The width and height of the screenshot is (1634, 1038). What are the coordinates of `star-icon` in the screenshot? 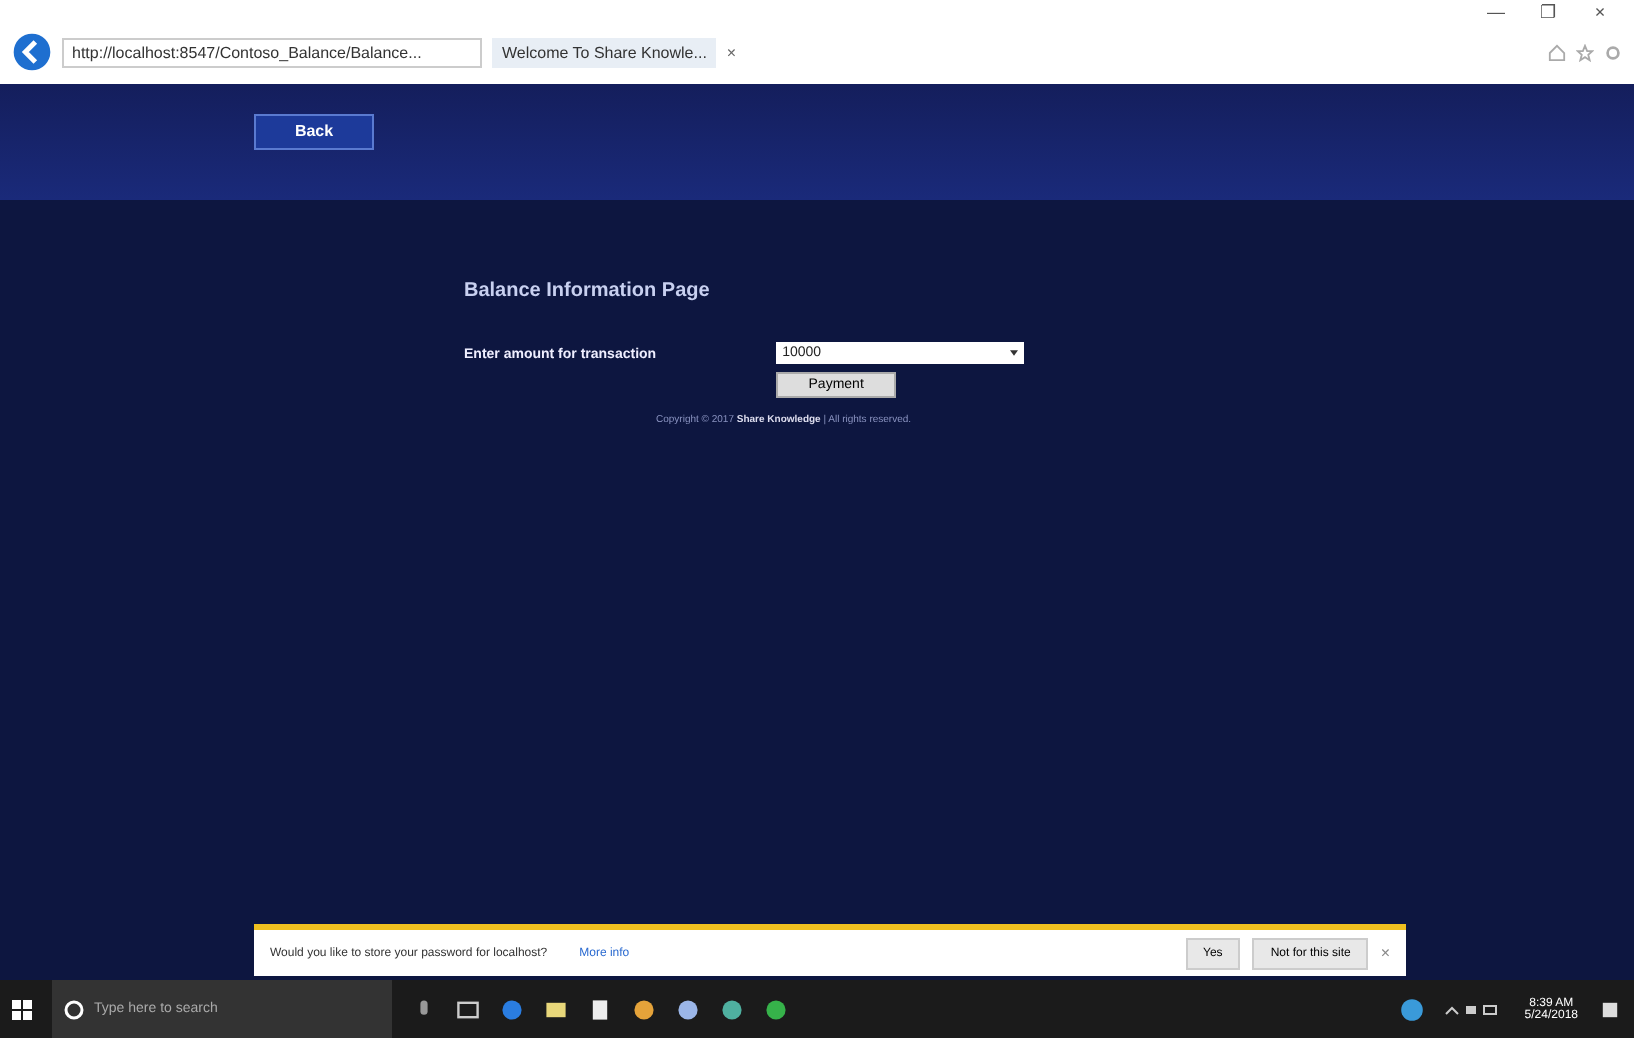 It's located at (1585, 52).